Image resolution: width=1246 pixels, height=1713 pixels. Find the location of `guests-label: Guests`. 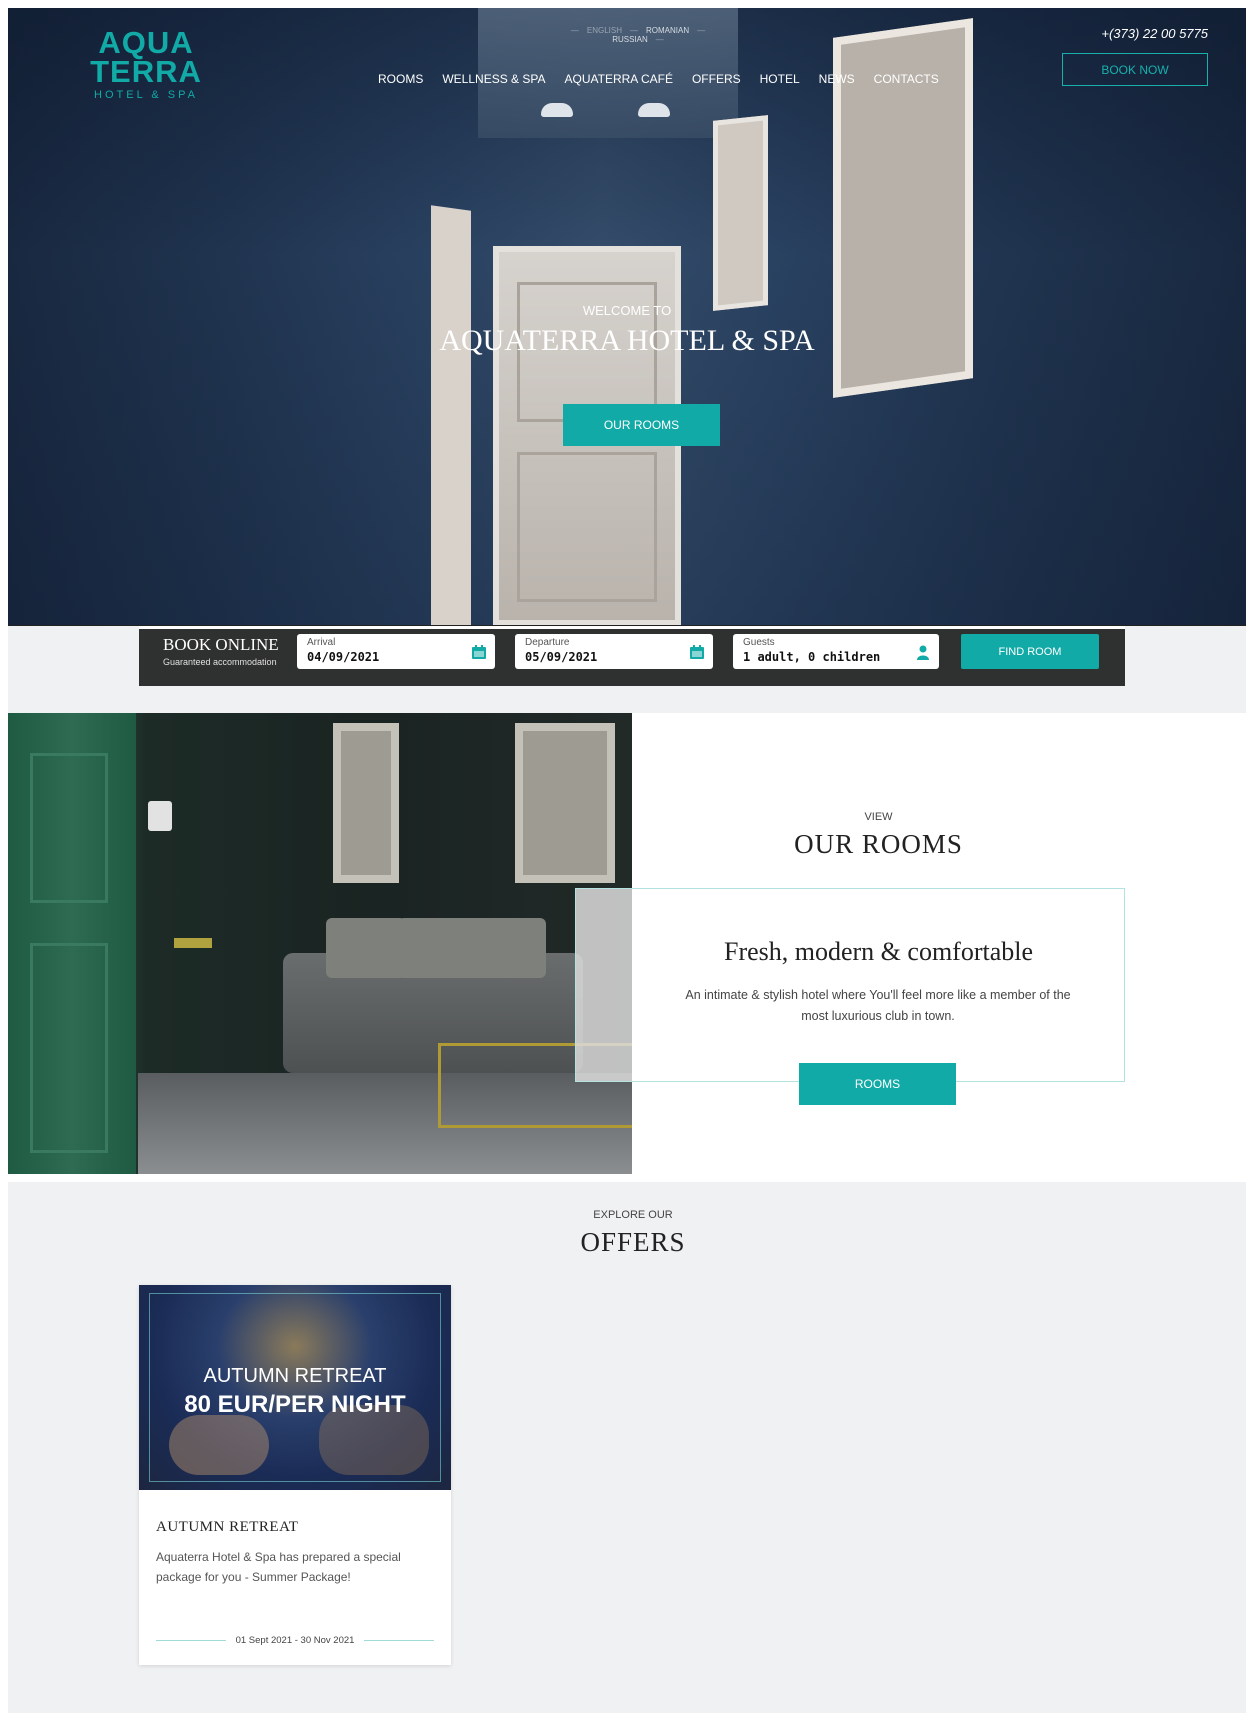

guests-label: Guests is located at coordinates (759, 642).